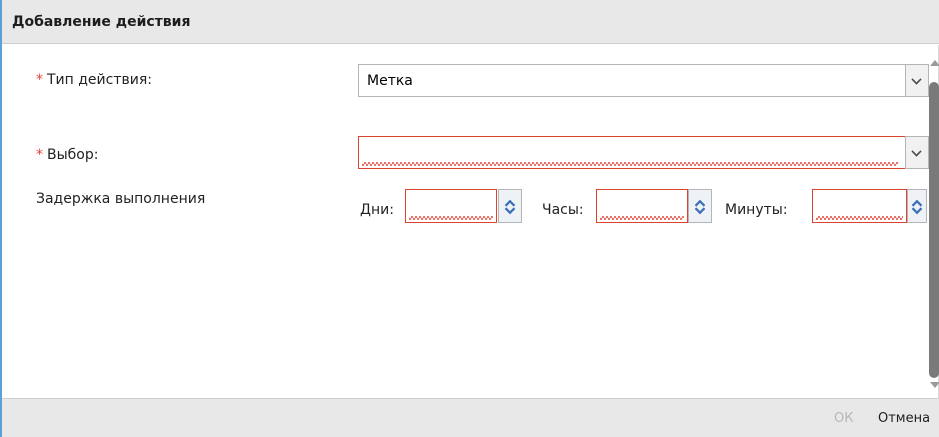 The height and width of the screenshot is (437, 939). Describe the element at coordinates (510, 206) in the screenshot. I see `days-spinner` at that location.